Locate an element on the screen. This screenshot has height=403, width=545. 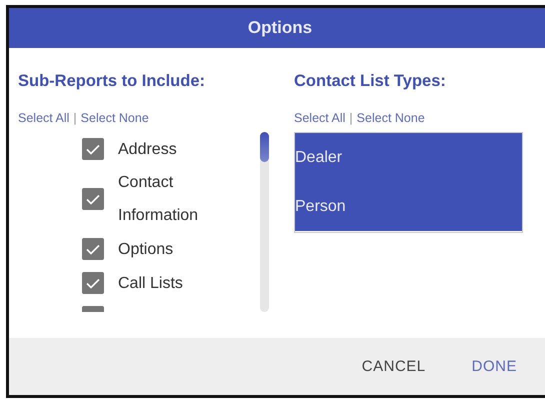
scrollbar is located at coordinates (264, 222).